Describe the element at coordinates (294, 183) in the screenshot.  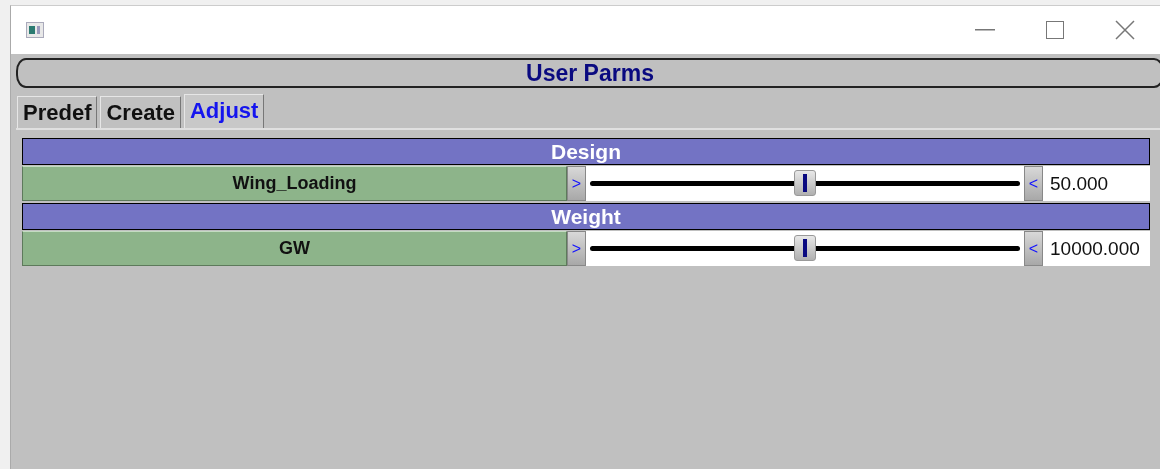
I see `parameter-button: Wing_Loading` at that location.